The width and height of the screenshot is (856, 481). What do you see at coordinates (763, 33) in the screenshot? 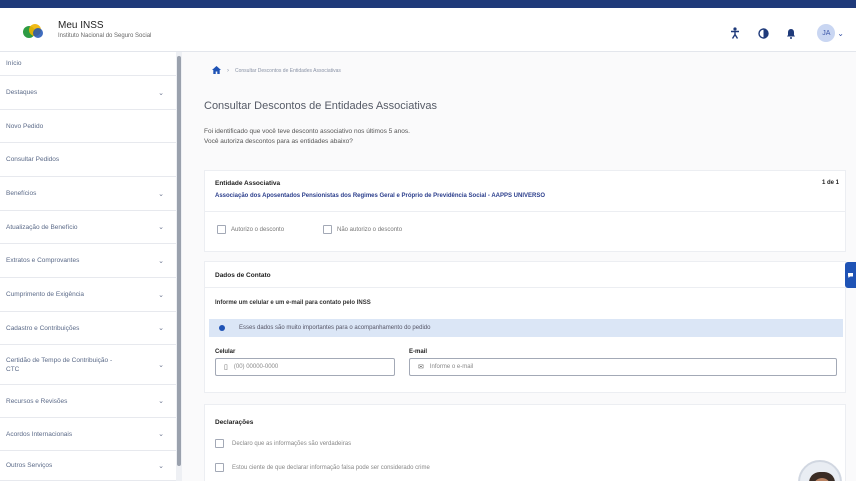
I see `contrast-icon` at bounding box center [763, 33].